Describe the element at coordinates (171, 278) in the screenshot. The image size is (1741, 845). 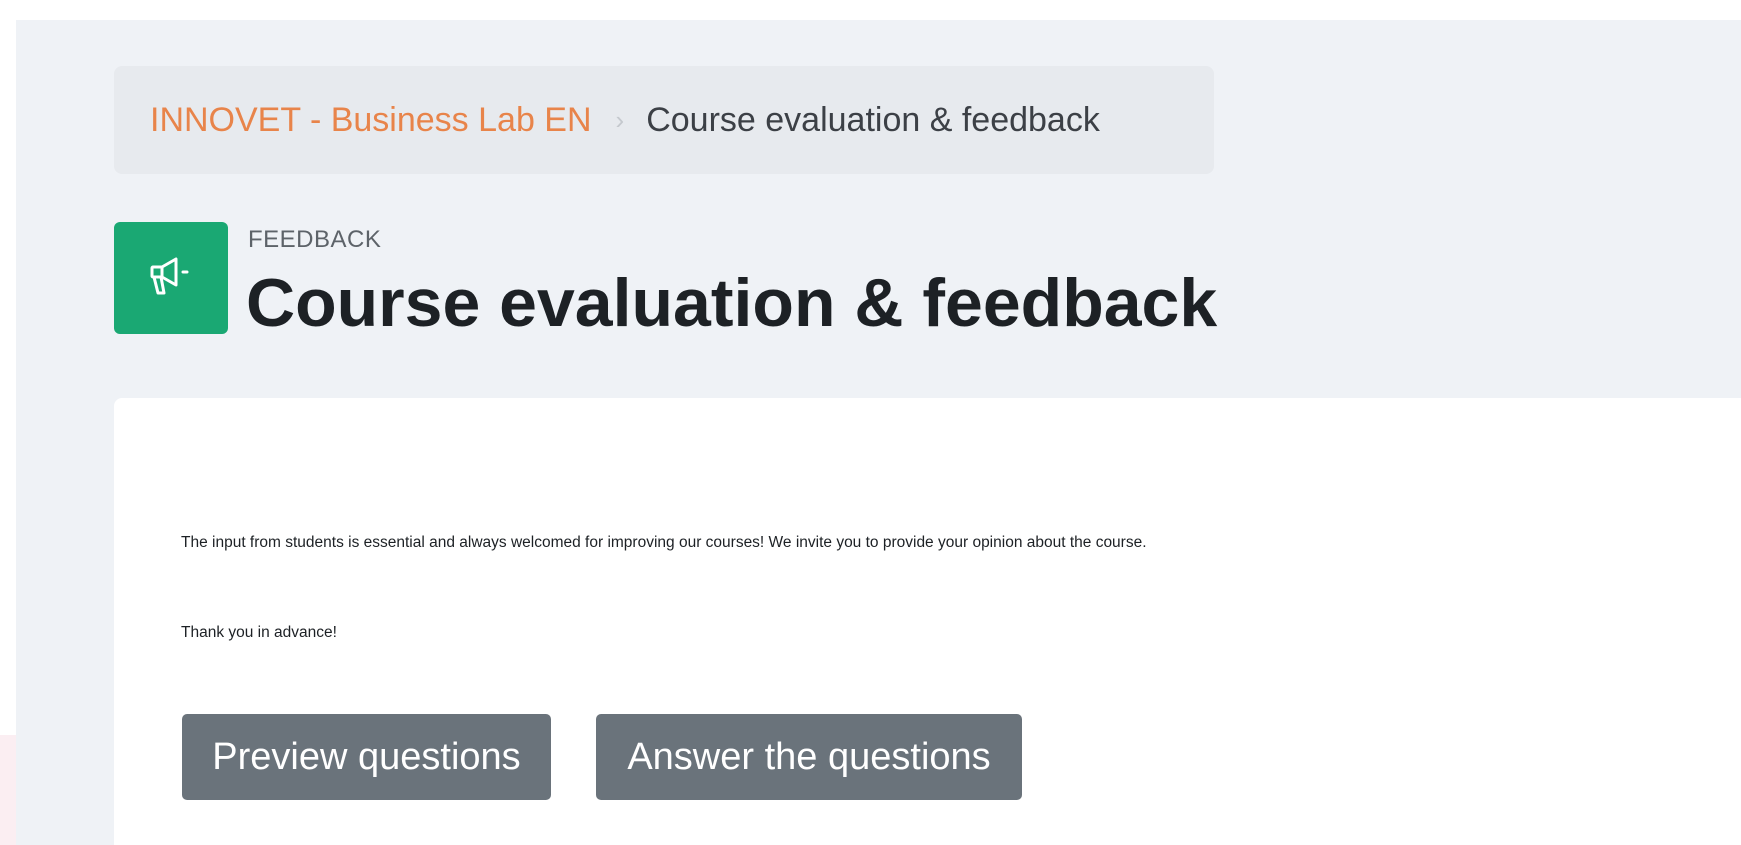
I see `megaphone-icon` at that location.